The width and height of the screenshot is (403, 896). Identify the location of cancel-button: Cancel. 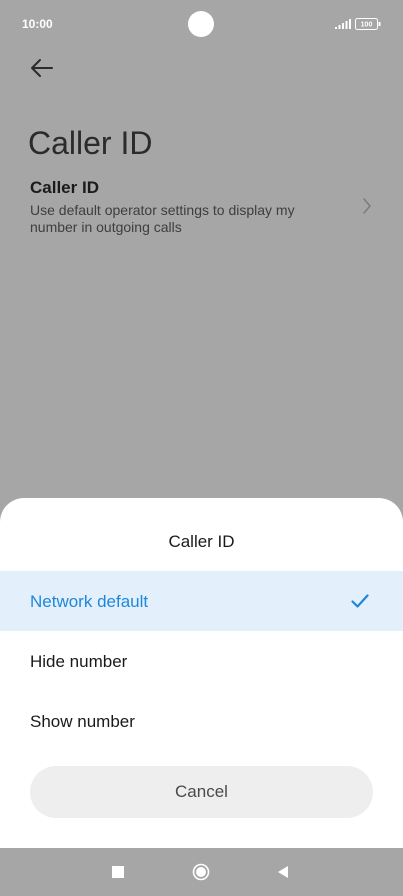
(201, 792).